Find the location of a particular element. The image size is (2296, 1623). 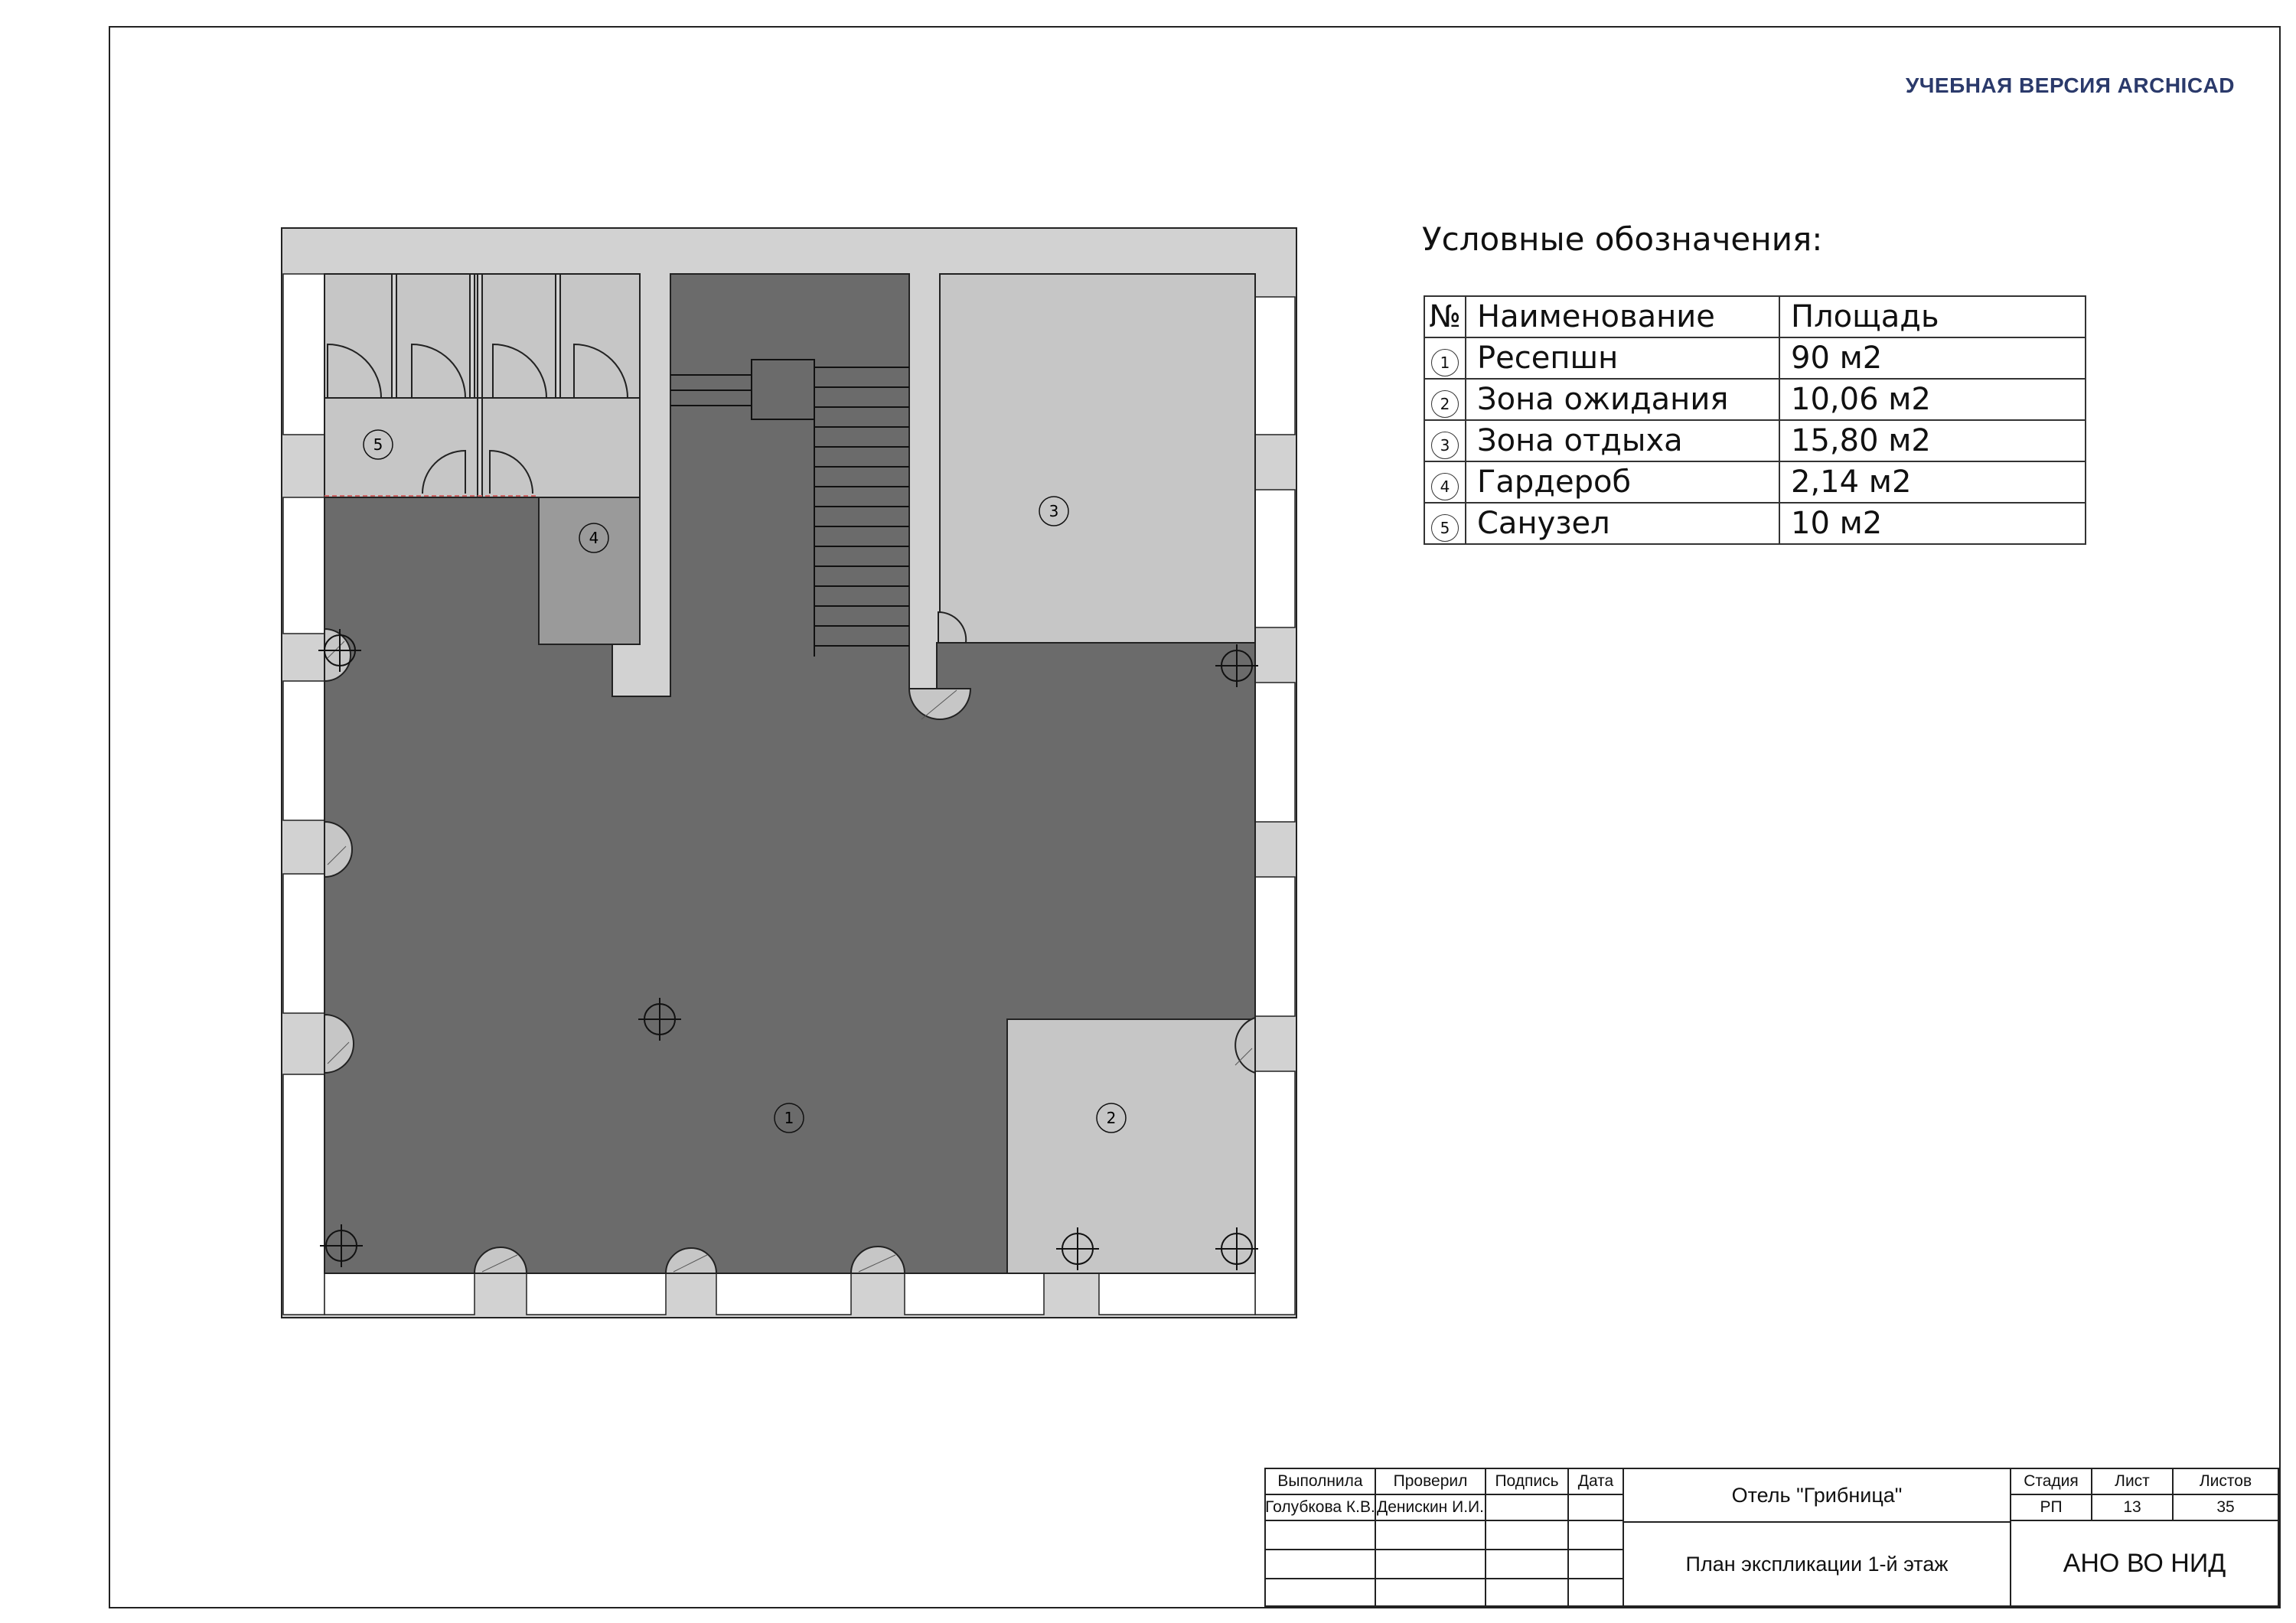

legend-row-num: 4 is located at coordinates (1445, 486).